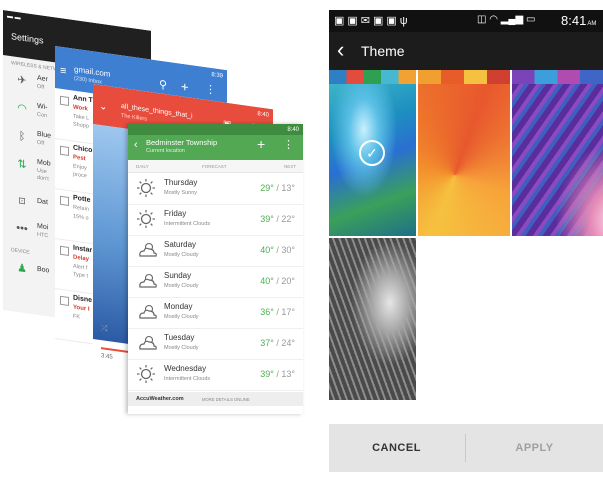  I want to click on forecast-row: Saturday Mostly Cloudy 40° / 30°, so click(215, 251).